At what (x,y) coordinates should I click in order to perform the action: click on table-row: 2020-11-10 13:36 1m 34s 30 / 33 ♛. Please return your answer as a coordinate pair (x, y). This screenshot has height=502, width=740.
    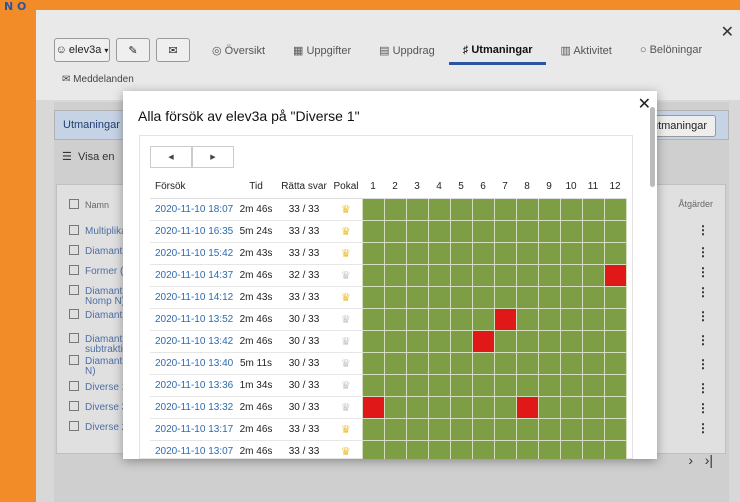
    Looking at the image, I should click on (388, 385).